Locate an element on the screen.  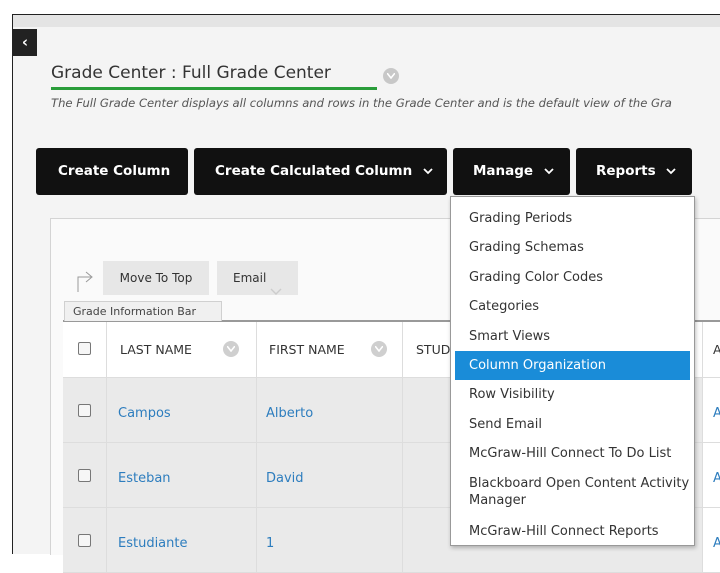
student-last-name-link: Estudiante is located at coordinates (153, 543).